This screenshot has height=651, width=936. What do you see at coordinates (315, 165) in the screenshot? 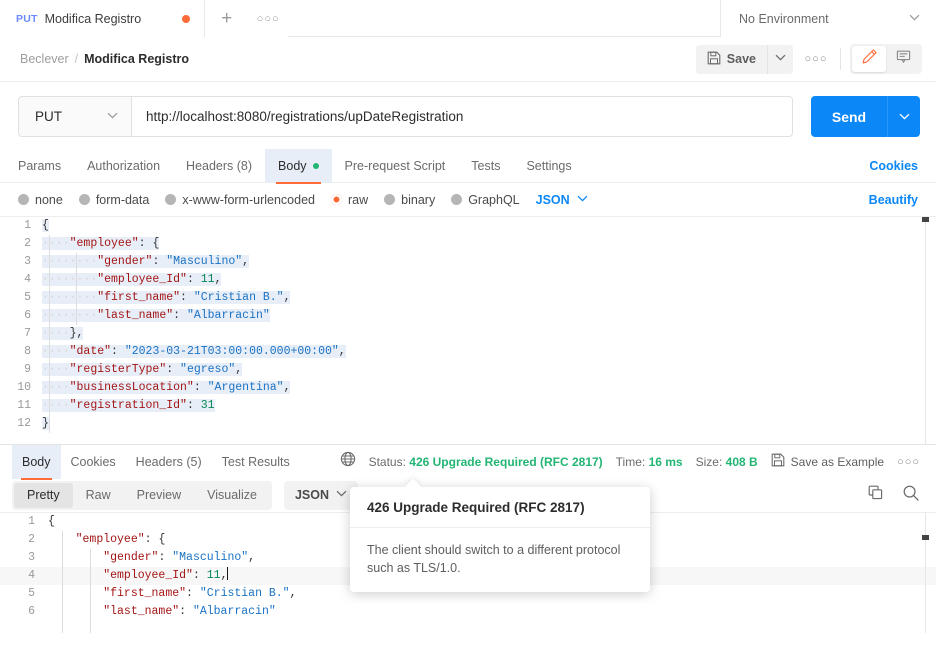
I see `body-present-dot-icon` at bounding box center [315, 165].